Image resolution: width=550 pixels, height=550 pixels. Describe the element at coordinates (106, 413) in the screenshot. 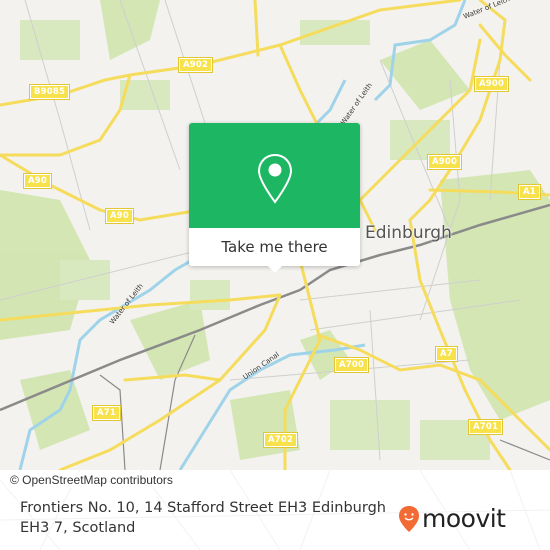

I see `road-label-a71: A71` at that location.